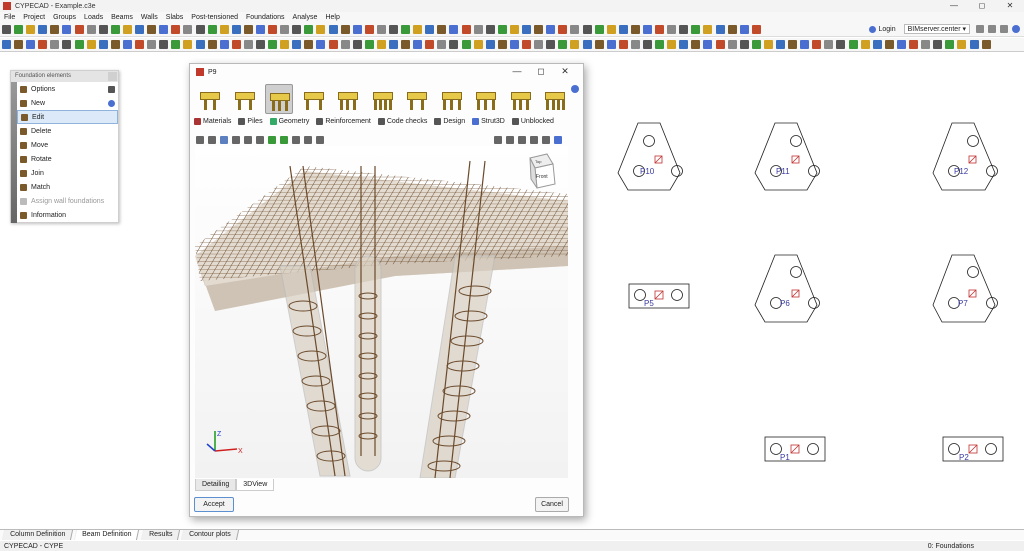 This screenshot has width=1024, height=551. What do you see at coordinates (115, 29) in the screenshot?
I see `toolbar-tool-a10-icon` at bounding box center [115, 29].